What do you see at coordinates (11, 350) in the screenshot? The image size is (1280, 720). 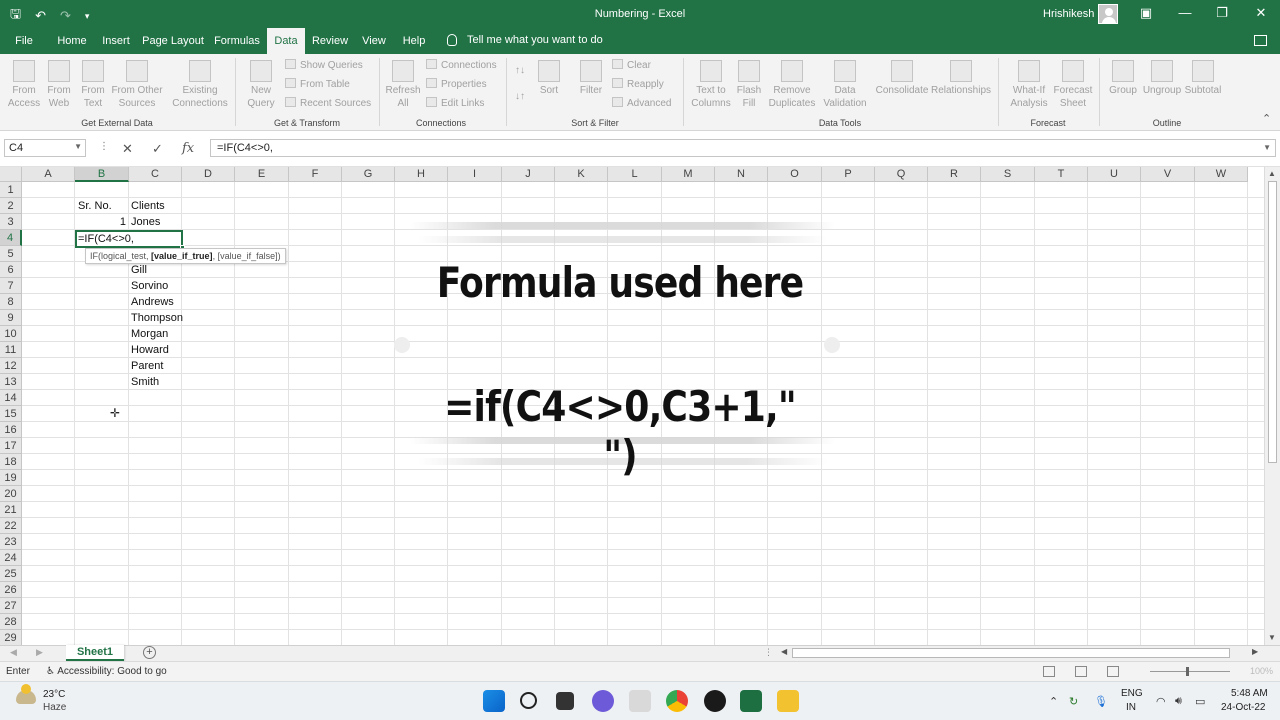 I see `row-header-11: 11` at bounding box center [11, 350].